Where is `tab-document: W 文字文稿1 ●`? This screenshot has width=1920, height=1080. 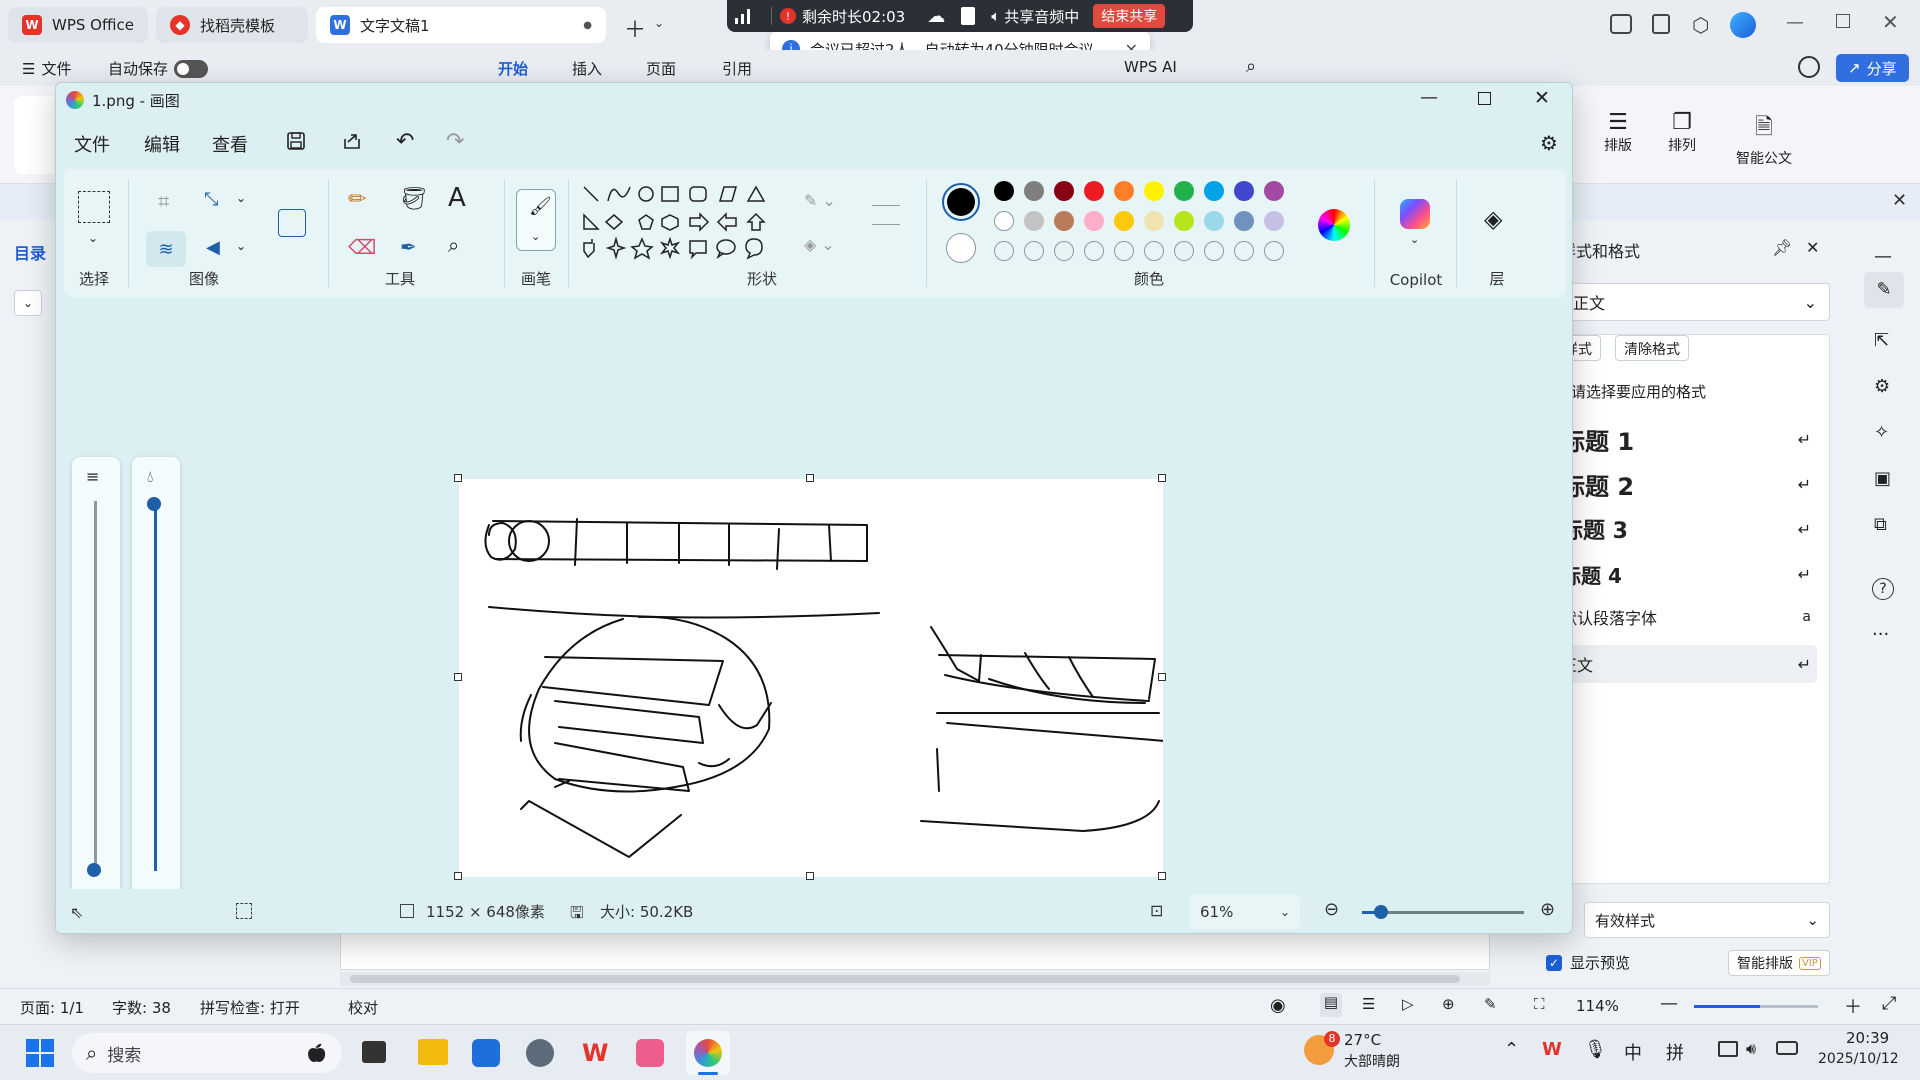 tab-document: W 文字文稿1 ● is located at coordinates (461, 25).